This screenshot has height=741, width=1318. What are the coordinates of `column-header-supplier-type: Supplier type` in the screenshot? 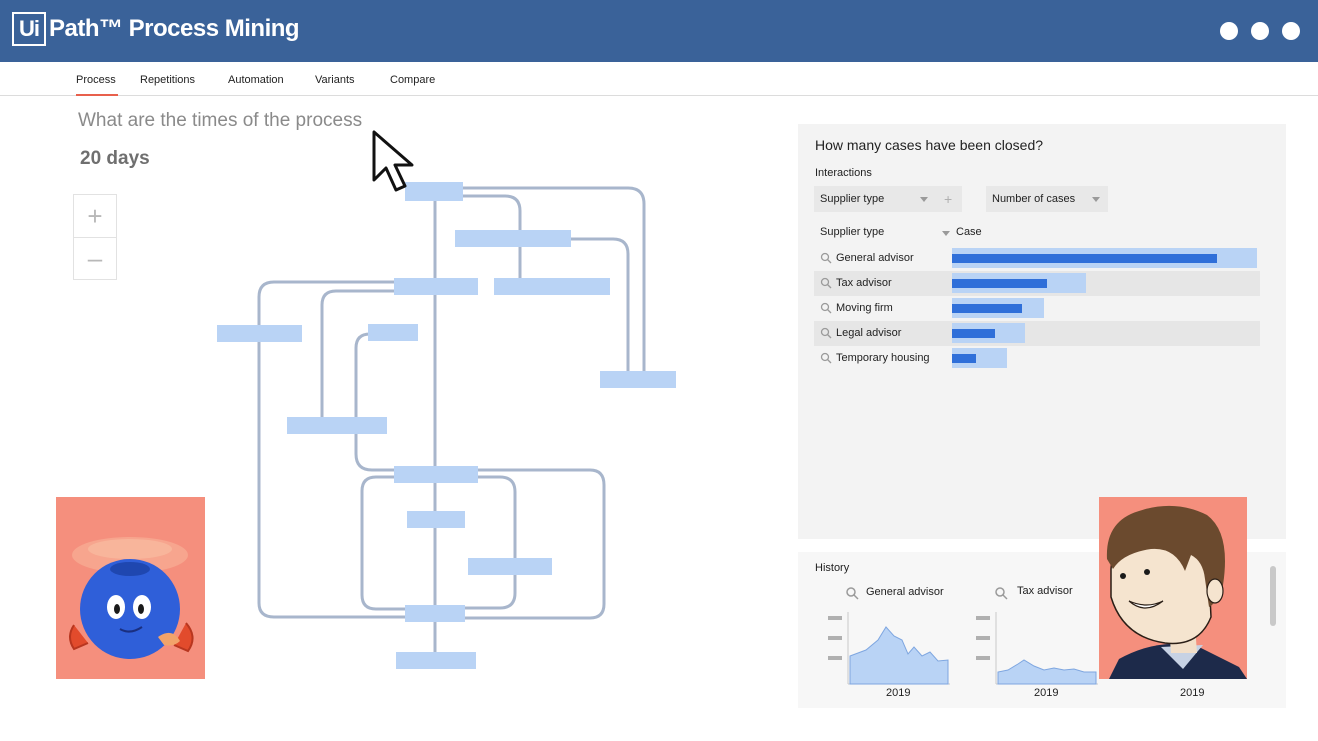 It's located at (852, 232).